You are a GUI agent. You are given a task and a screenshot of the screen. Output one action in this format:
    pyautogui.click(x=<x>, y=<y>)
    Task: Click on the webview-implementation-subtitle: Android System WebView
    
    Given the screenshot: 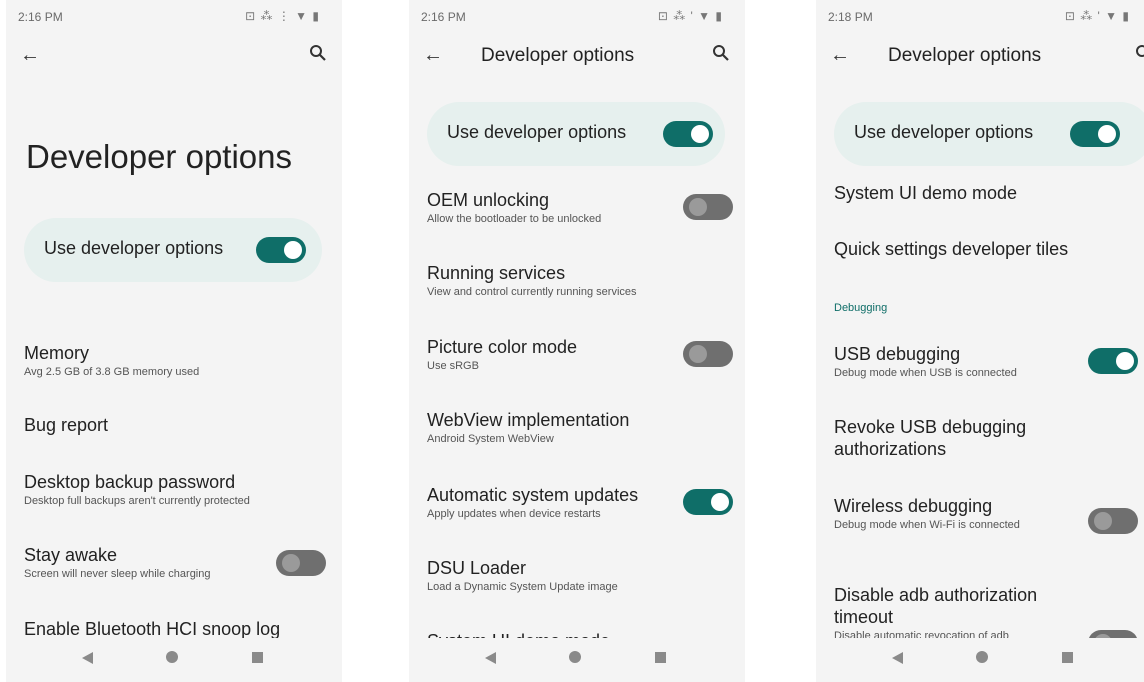 What is the action you would take?
    pyautogui.click(x=490, y=439)
    